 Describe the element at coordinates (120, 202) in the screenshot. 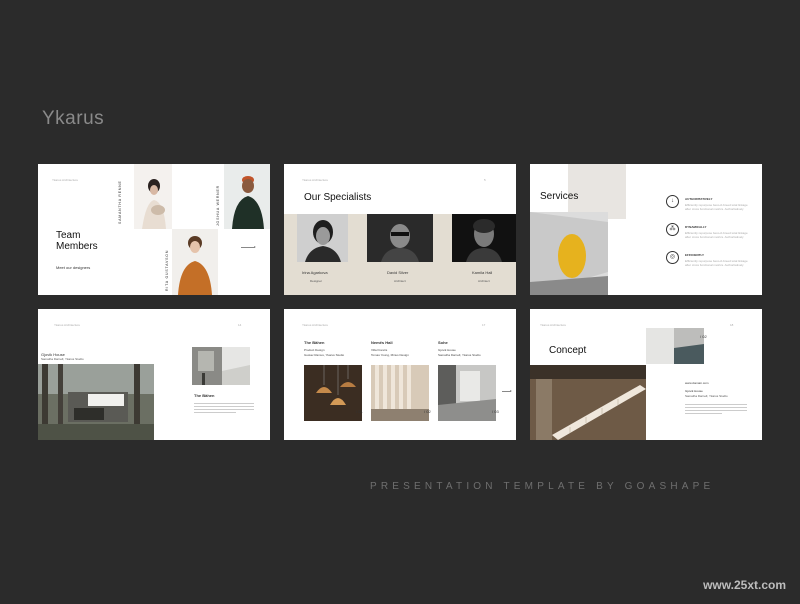

I see `team-name-1: SAMANTHA RENNE` at that location.